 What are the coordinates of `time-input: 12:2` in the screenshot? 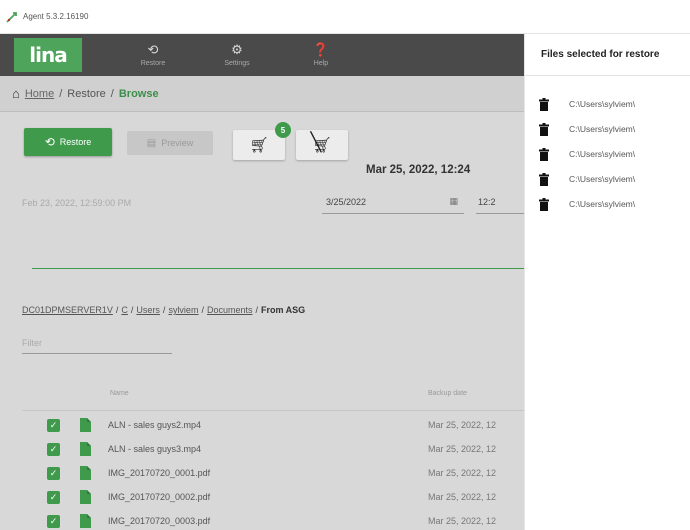 It's located at (500, 202).